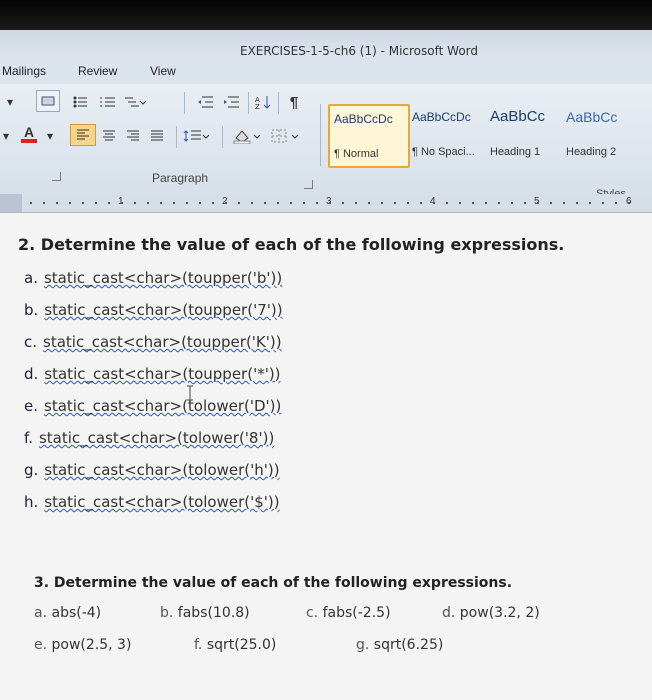 This screenshot has width=652, height=700. Describe the element at coordinates (408, 645) in the screenshot. I see `item-expression: sqrt(6.25)` at that location.